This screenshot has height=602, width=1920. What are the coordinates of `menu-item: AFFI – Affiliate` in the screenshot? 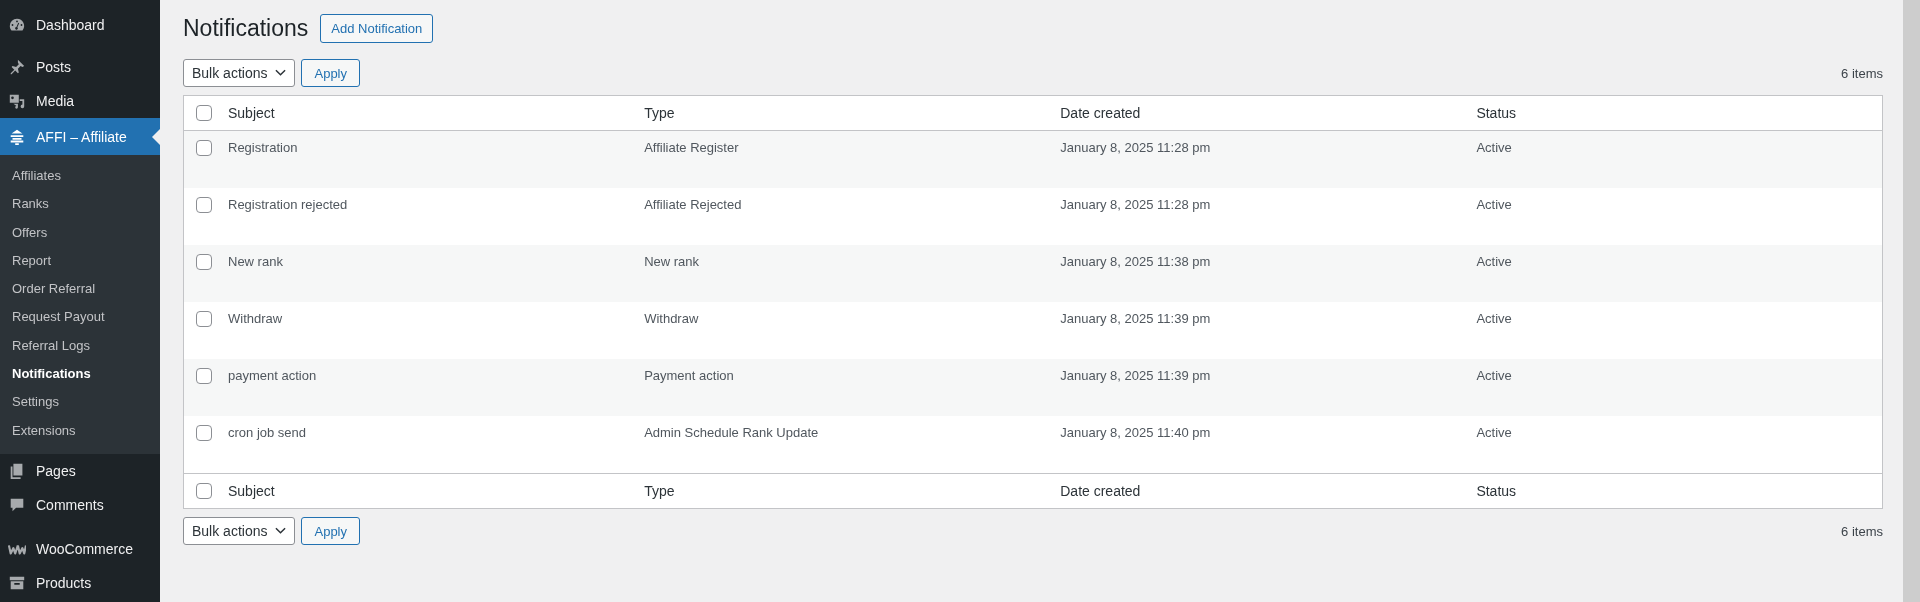 It's located at (80, 136).